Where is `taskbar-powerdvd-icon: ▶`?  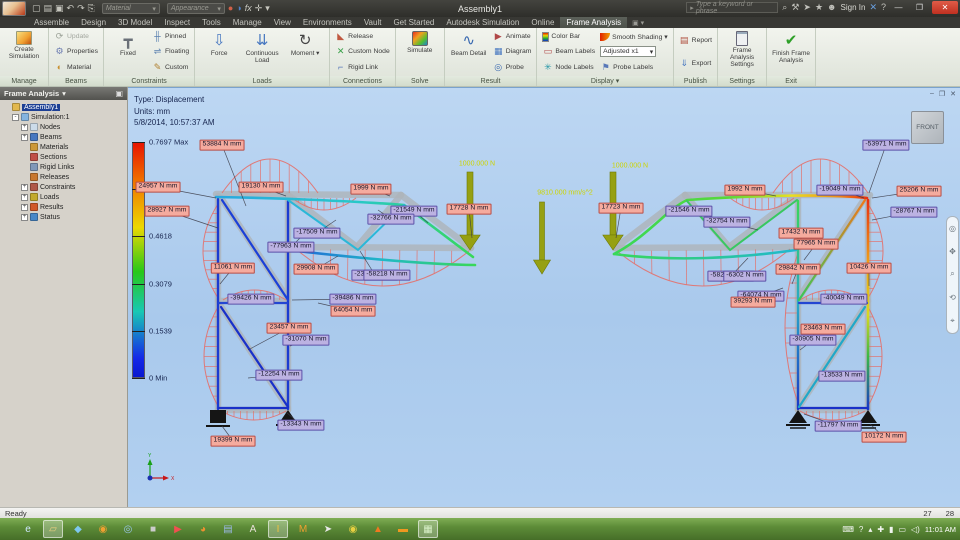 taskbar-powerdvd-icon: ▶ is located at coordinates (178, 529).